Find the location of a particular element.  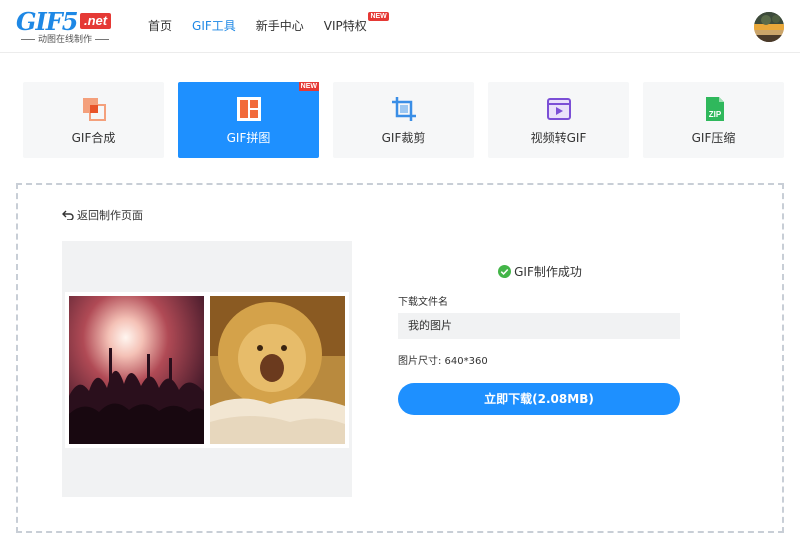

tool-video-to-gif: 视频转GIF is located at coordinates (558, 120).